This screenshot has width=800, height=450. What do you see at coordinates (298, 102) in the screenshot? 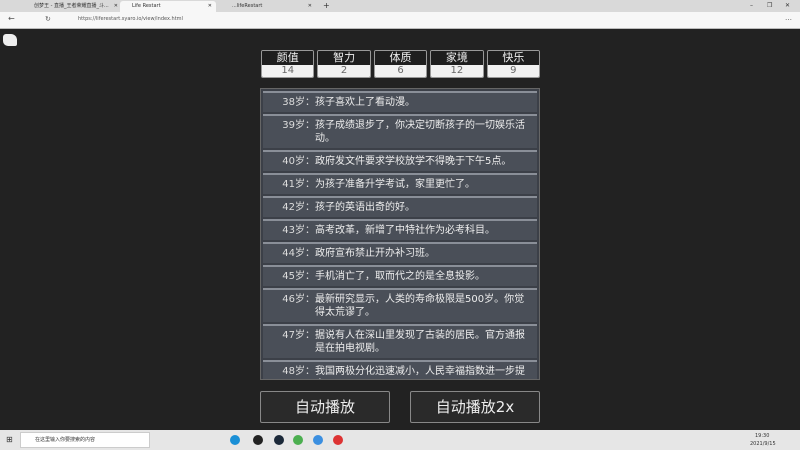
I see `event-age: 38岁：` at bounding box center [298, 102].